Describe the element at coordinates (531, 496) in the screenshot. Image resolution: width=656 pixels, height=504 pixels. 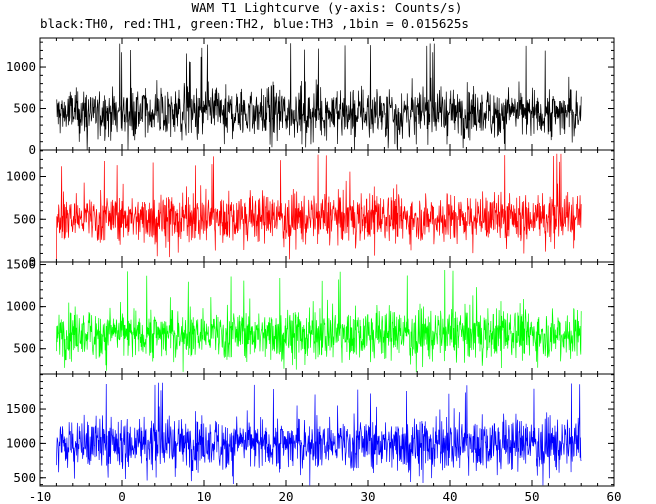
I see `x-tick-label: 50` at that location.